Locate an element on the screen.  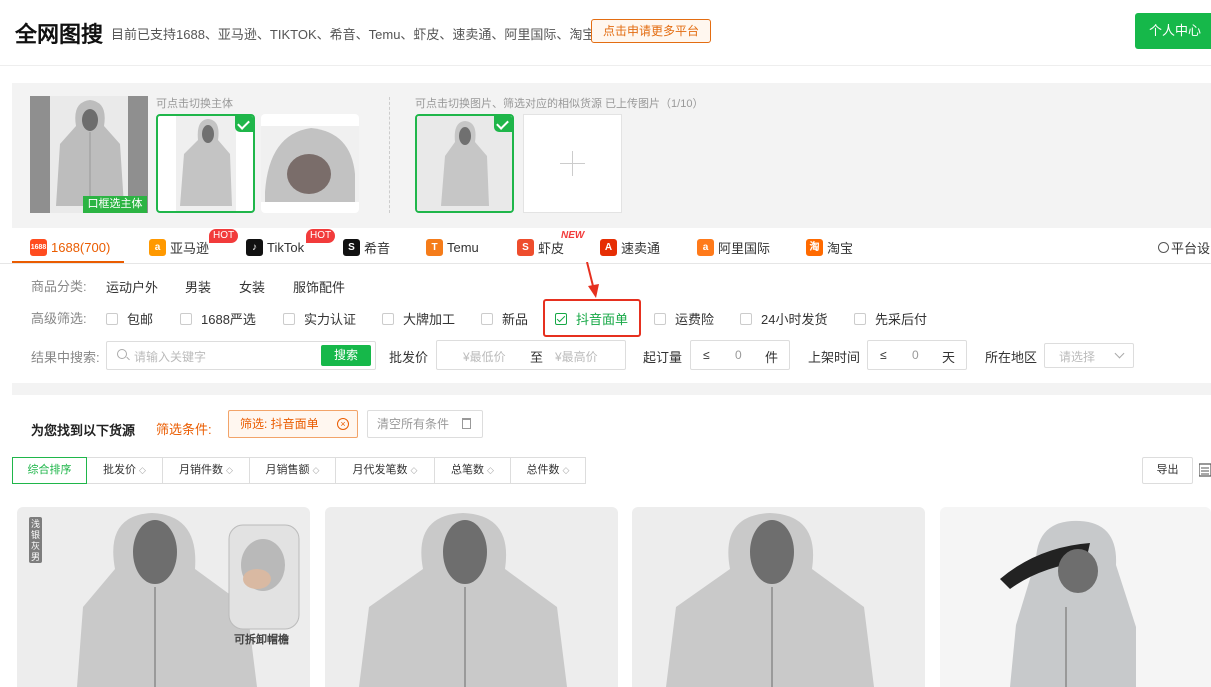
checkbox-label: 1688严选 is located at coordinates (228, 319).